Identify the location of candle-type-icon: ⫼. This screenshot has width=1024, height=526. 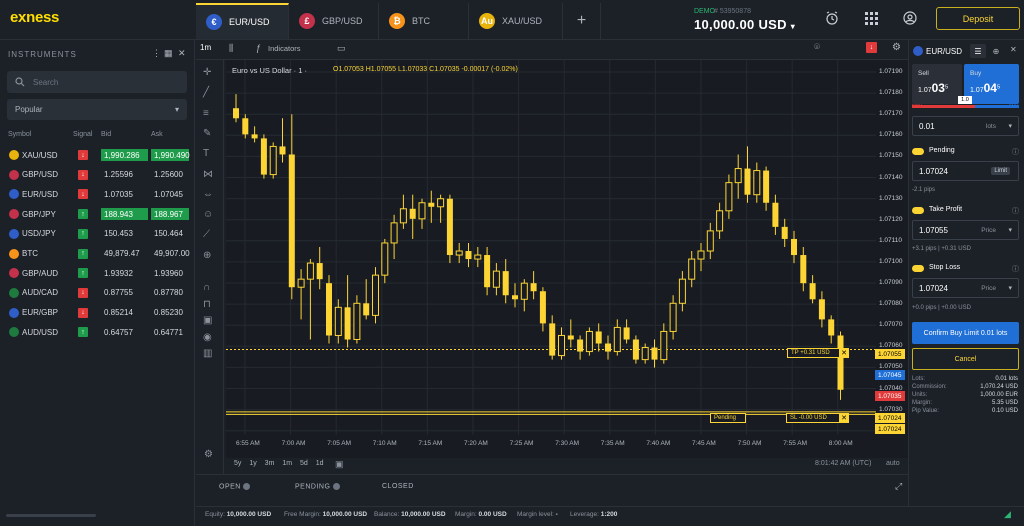
(231, 48).